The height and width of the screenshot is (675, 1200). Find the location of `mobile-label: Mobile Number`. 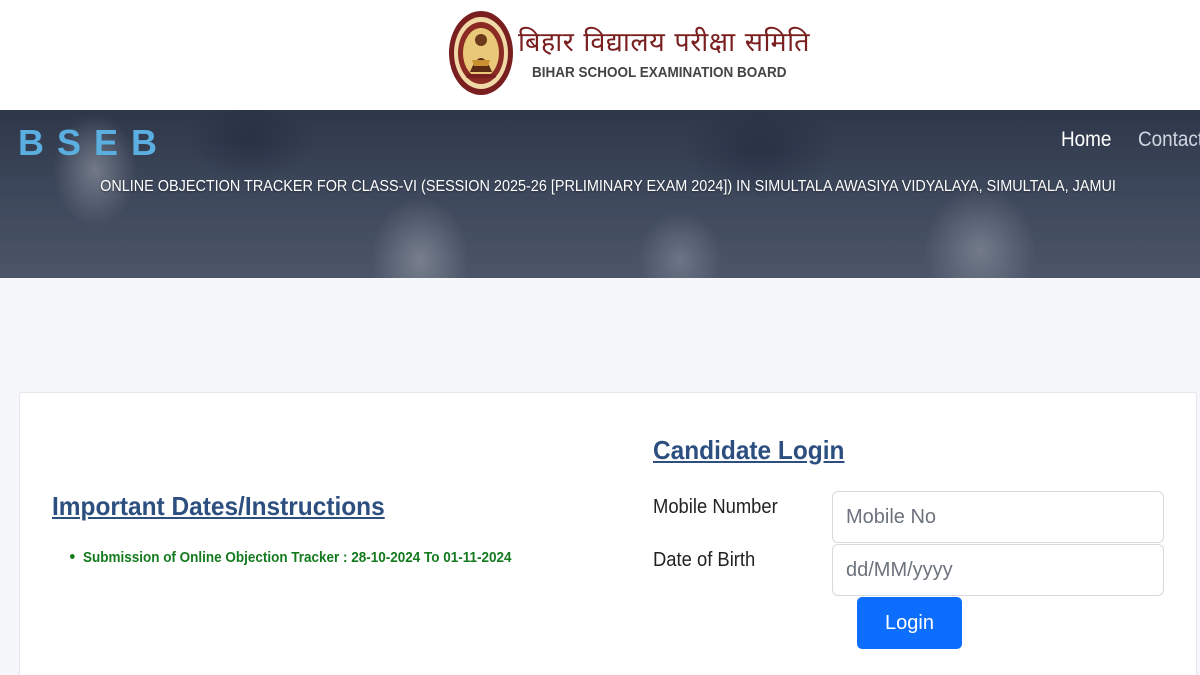

mobile-label: Mobile Number is located at coordinates (715, 507).